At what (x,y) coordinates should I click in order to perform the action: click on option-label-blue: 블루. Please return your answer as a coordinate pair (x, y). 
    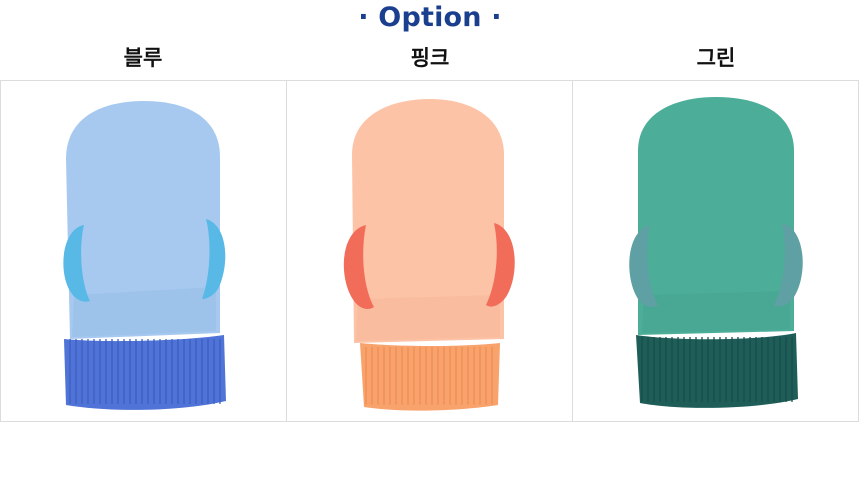
    Looking at the image, I should click on (143, 58).